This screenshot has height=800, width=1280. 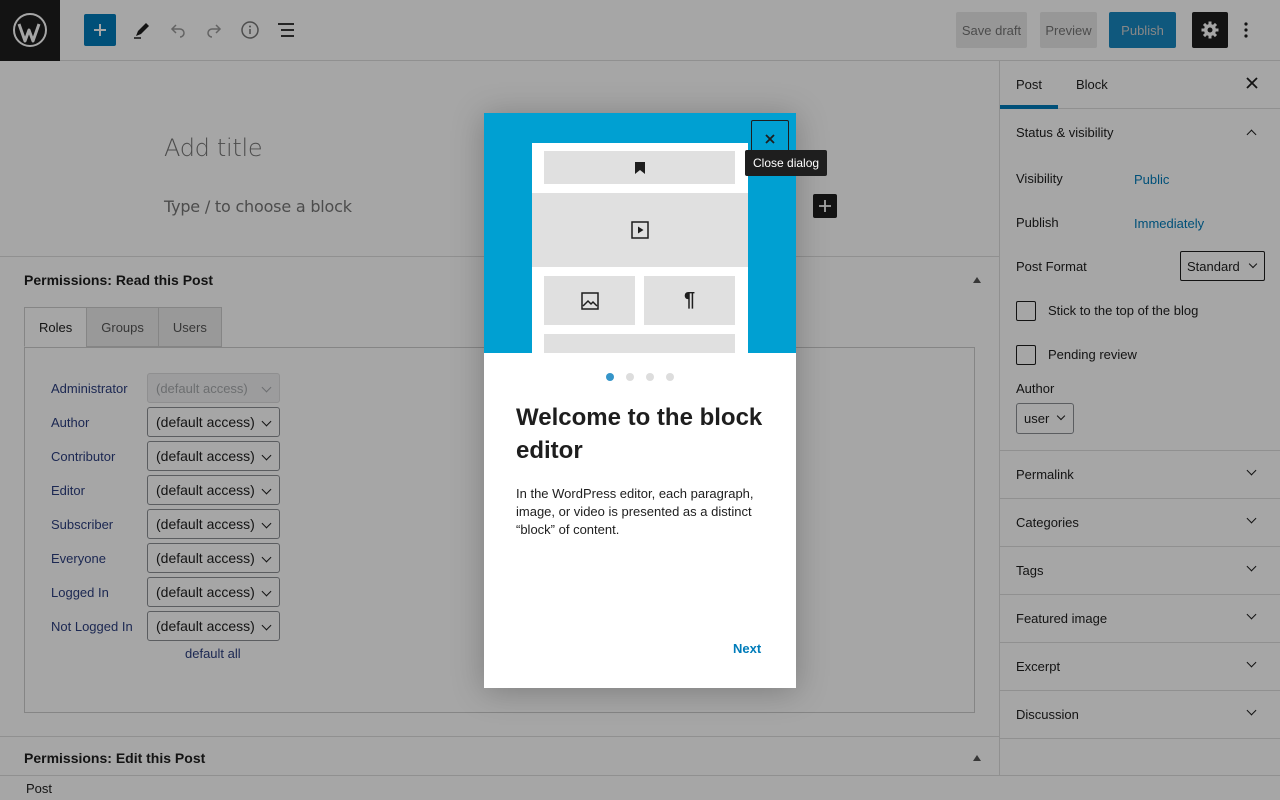 I want to click on close-icon, so click(x=770, y=139).